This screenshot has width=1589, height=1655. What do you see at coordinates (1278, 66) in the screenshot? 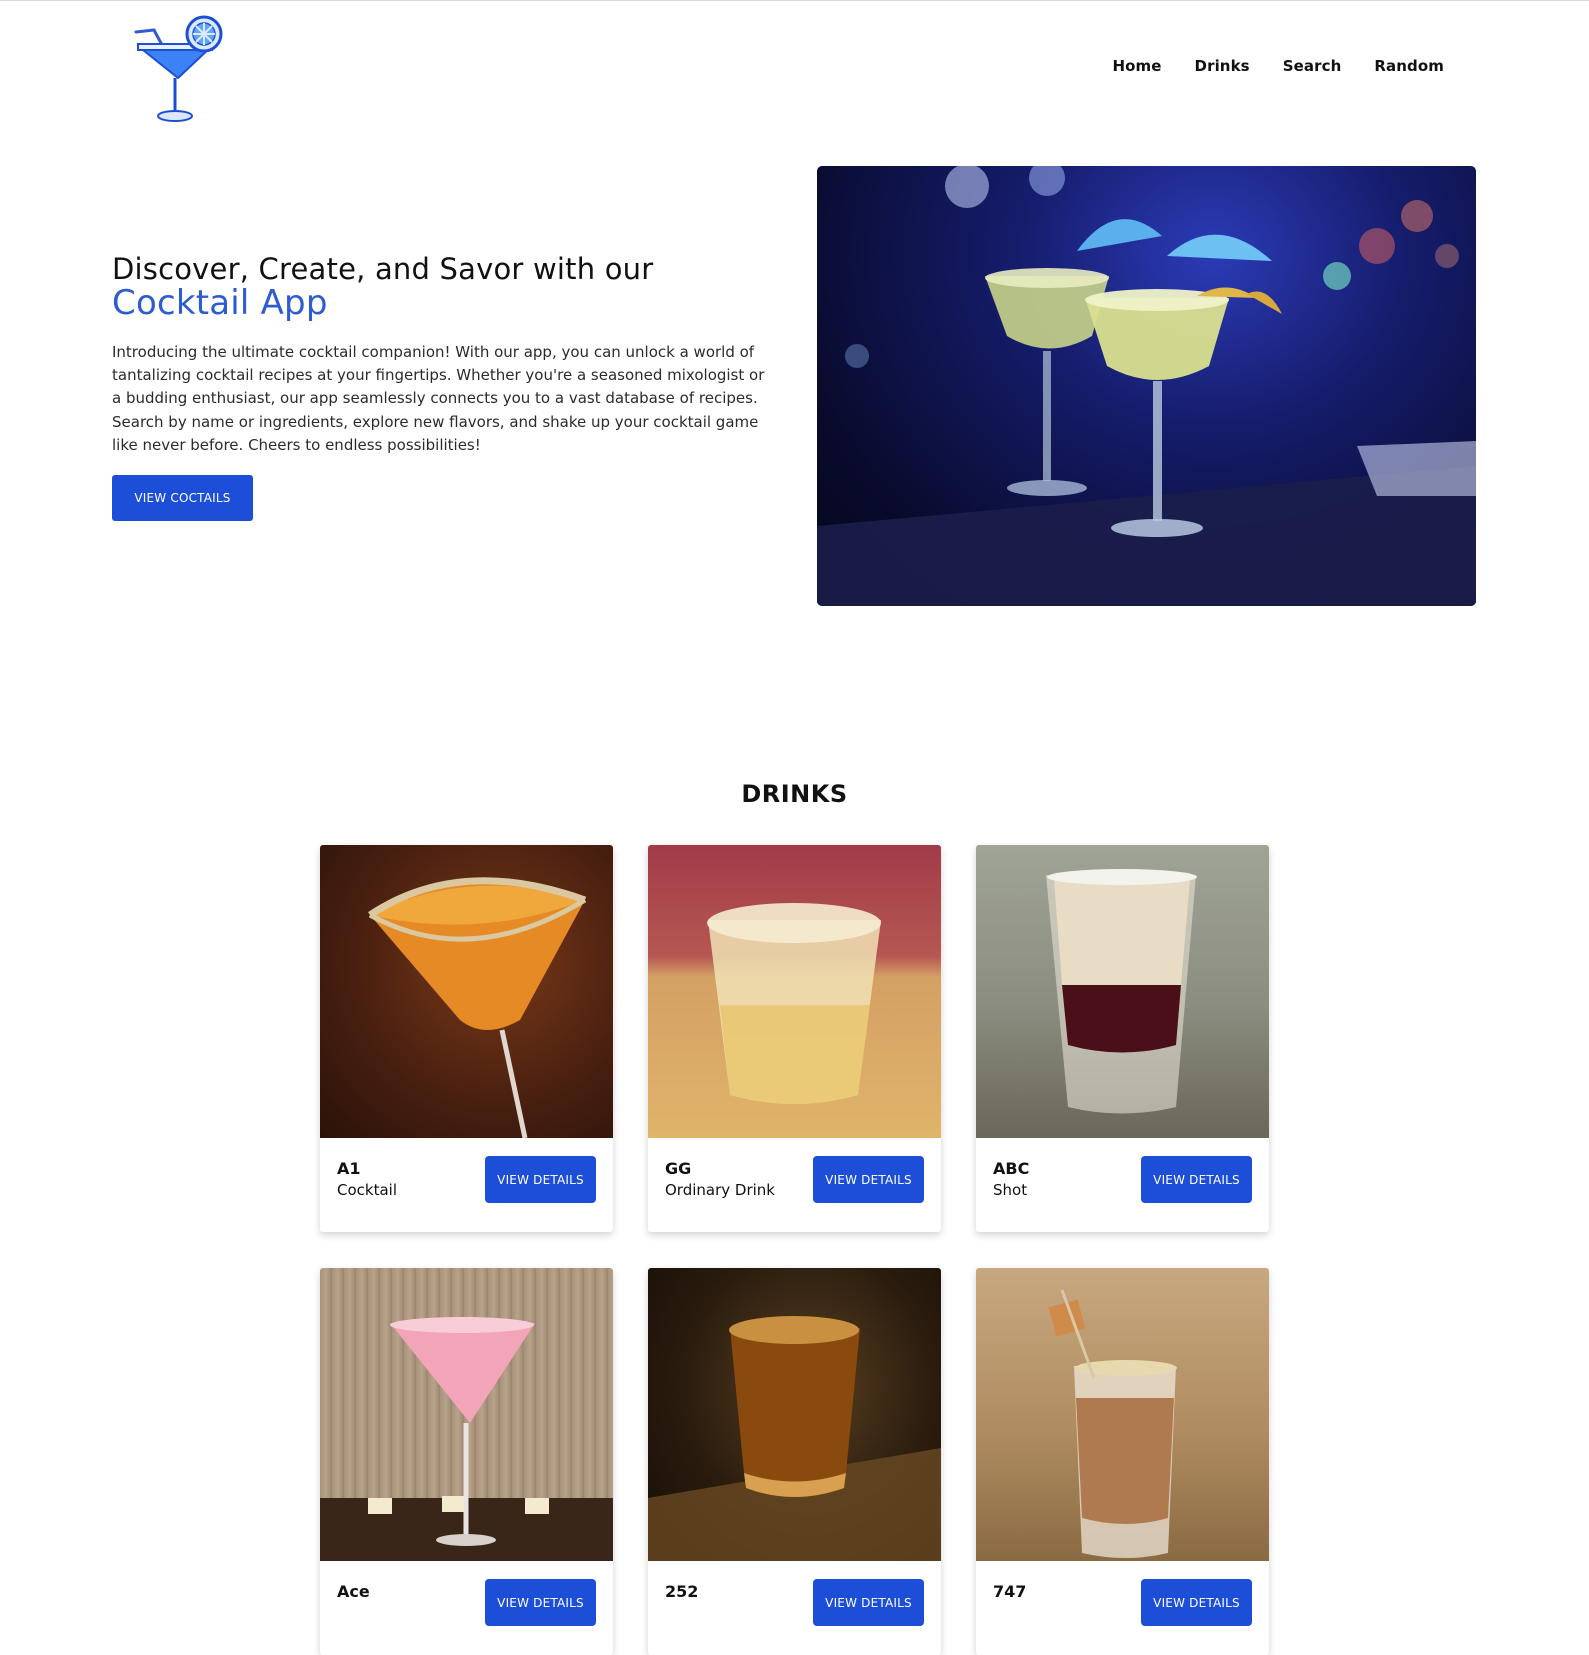
I see `main-nav: Home Drinks Search Random` at bounding box center [1278, 66].